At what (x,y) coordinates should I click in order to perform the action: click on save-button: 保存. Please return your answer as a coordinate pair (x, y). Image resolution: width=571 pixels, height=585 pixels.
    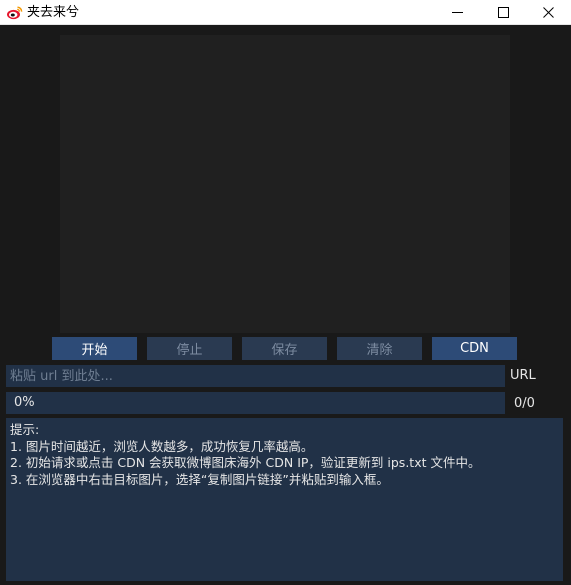
    Looking at the image, I should click on (284, 348).